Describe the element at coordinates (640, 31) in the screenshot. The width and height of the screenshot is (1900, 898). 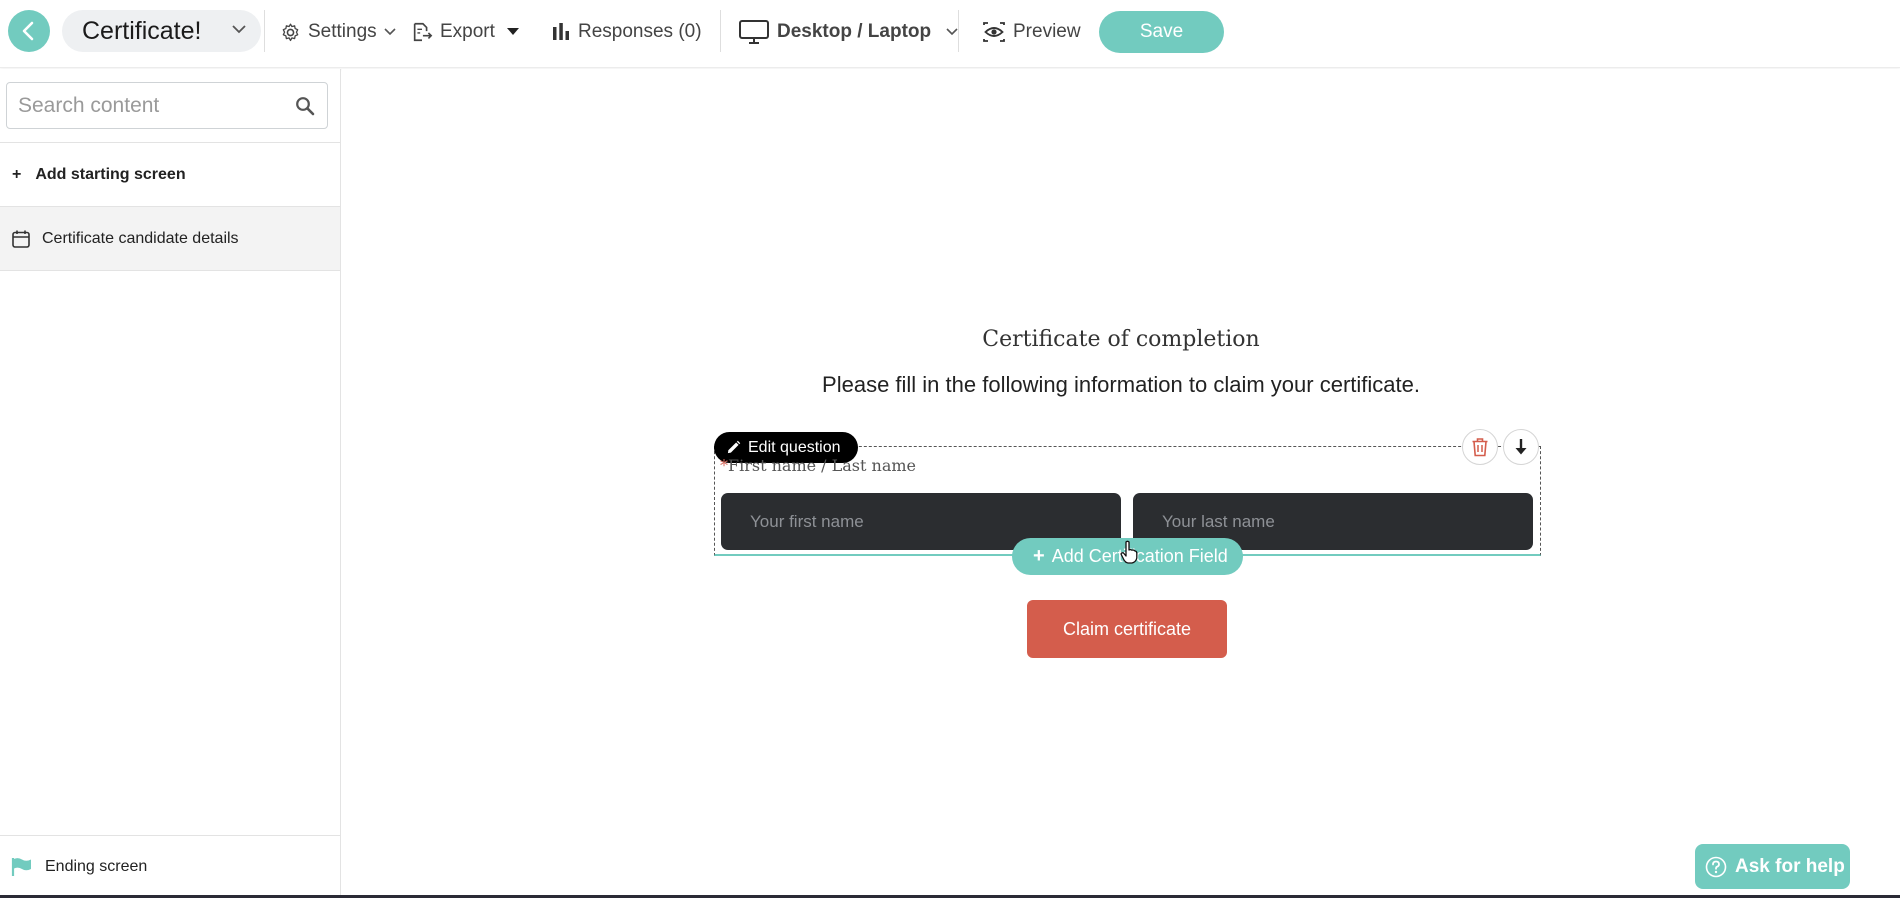
I see `responses-label: Responses (0)` at that location.